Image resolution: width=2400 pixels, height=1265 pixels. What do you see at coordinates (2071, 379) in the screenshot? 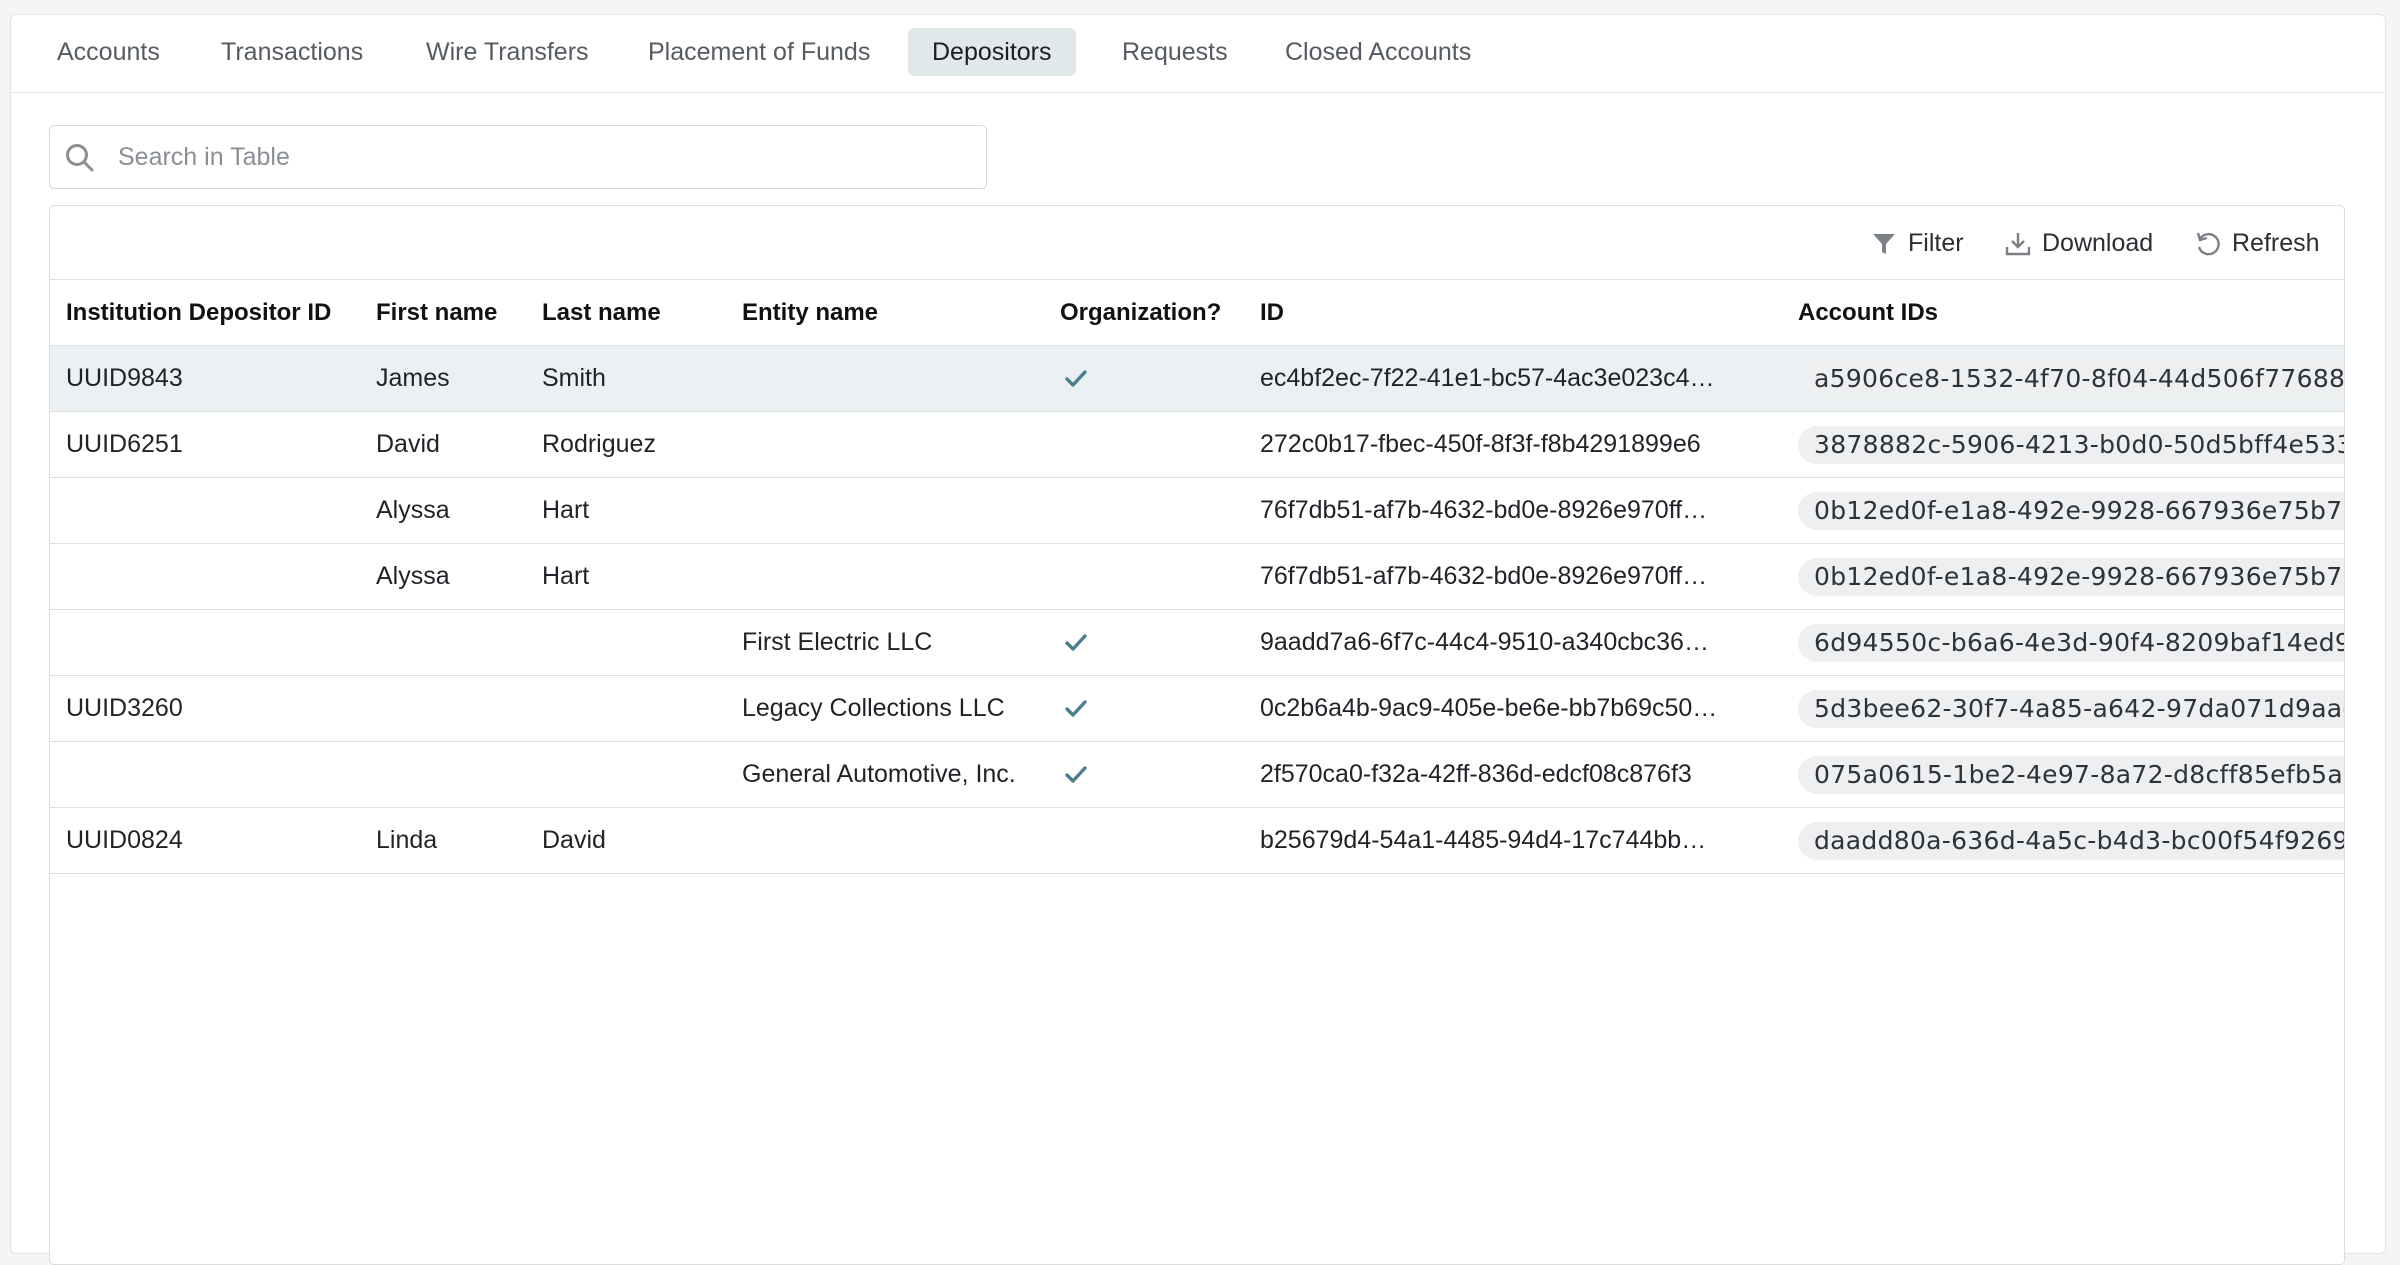
I see `account-id-tag: a5906ce8-1532-4f70-8f04-44d506f77688` at bounding box center [2071, 379].